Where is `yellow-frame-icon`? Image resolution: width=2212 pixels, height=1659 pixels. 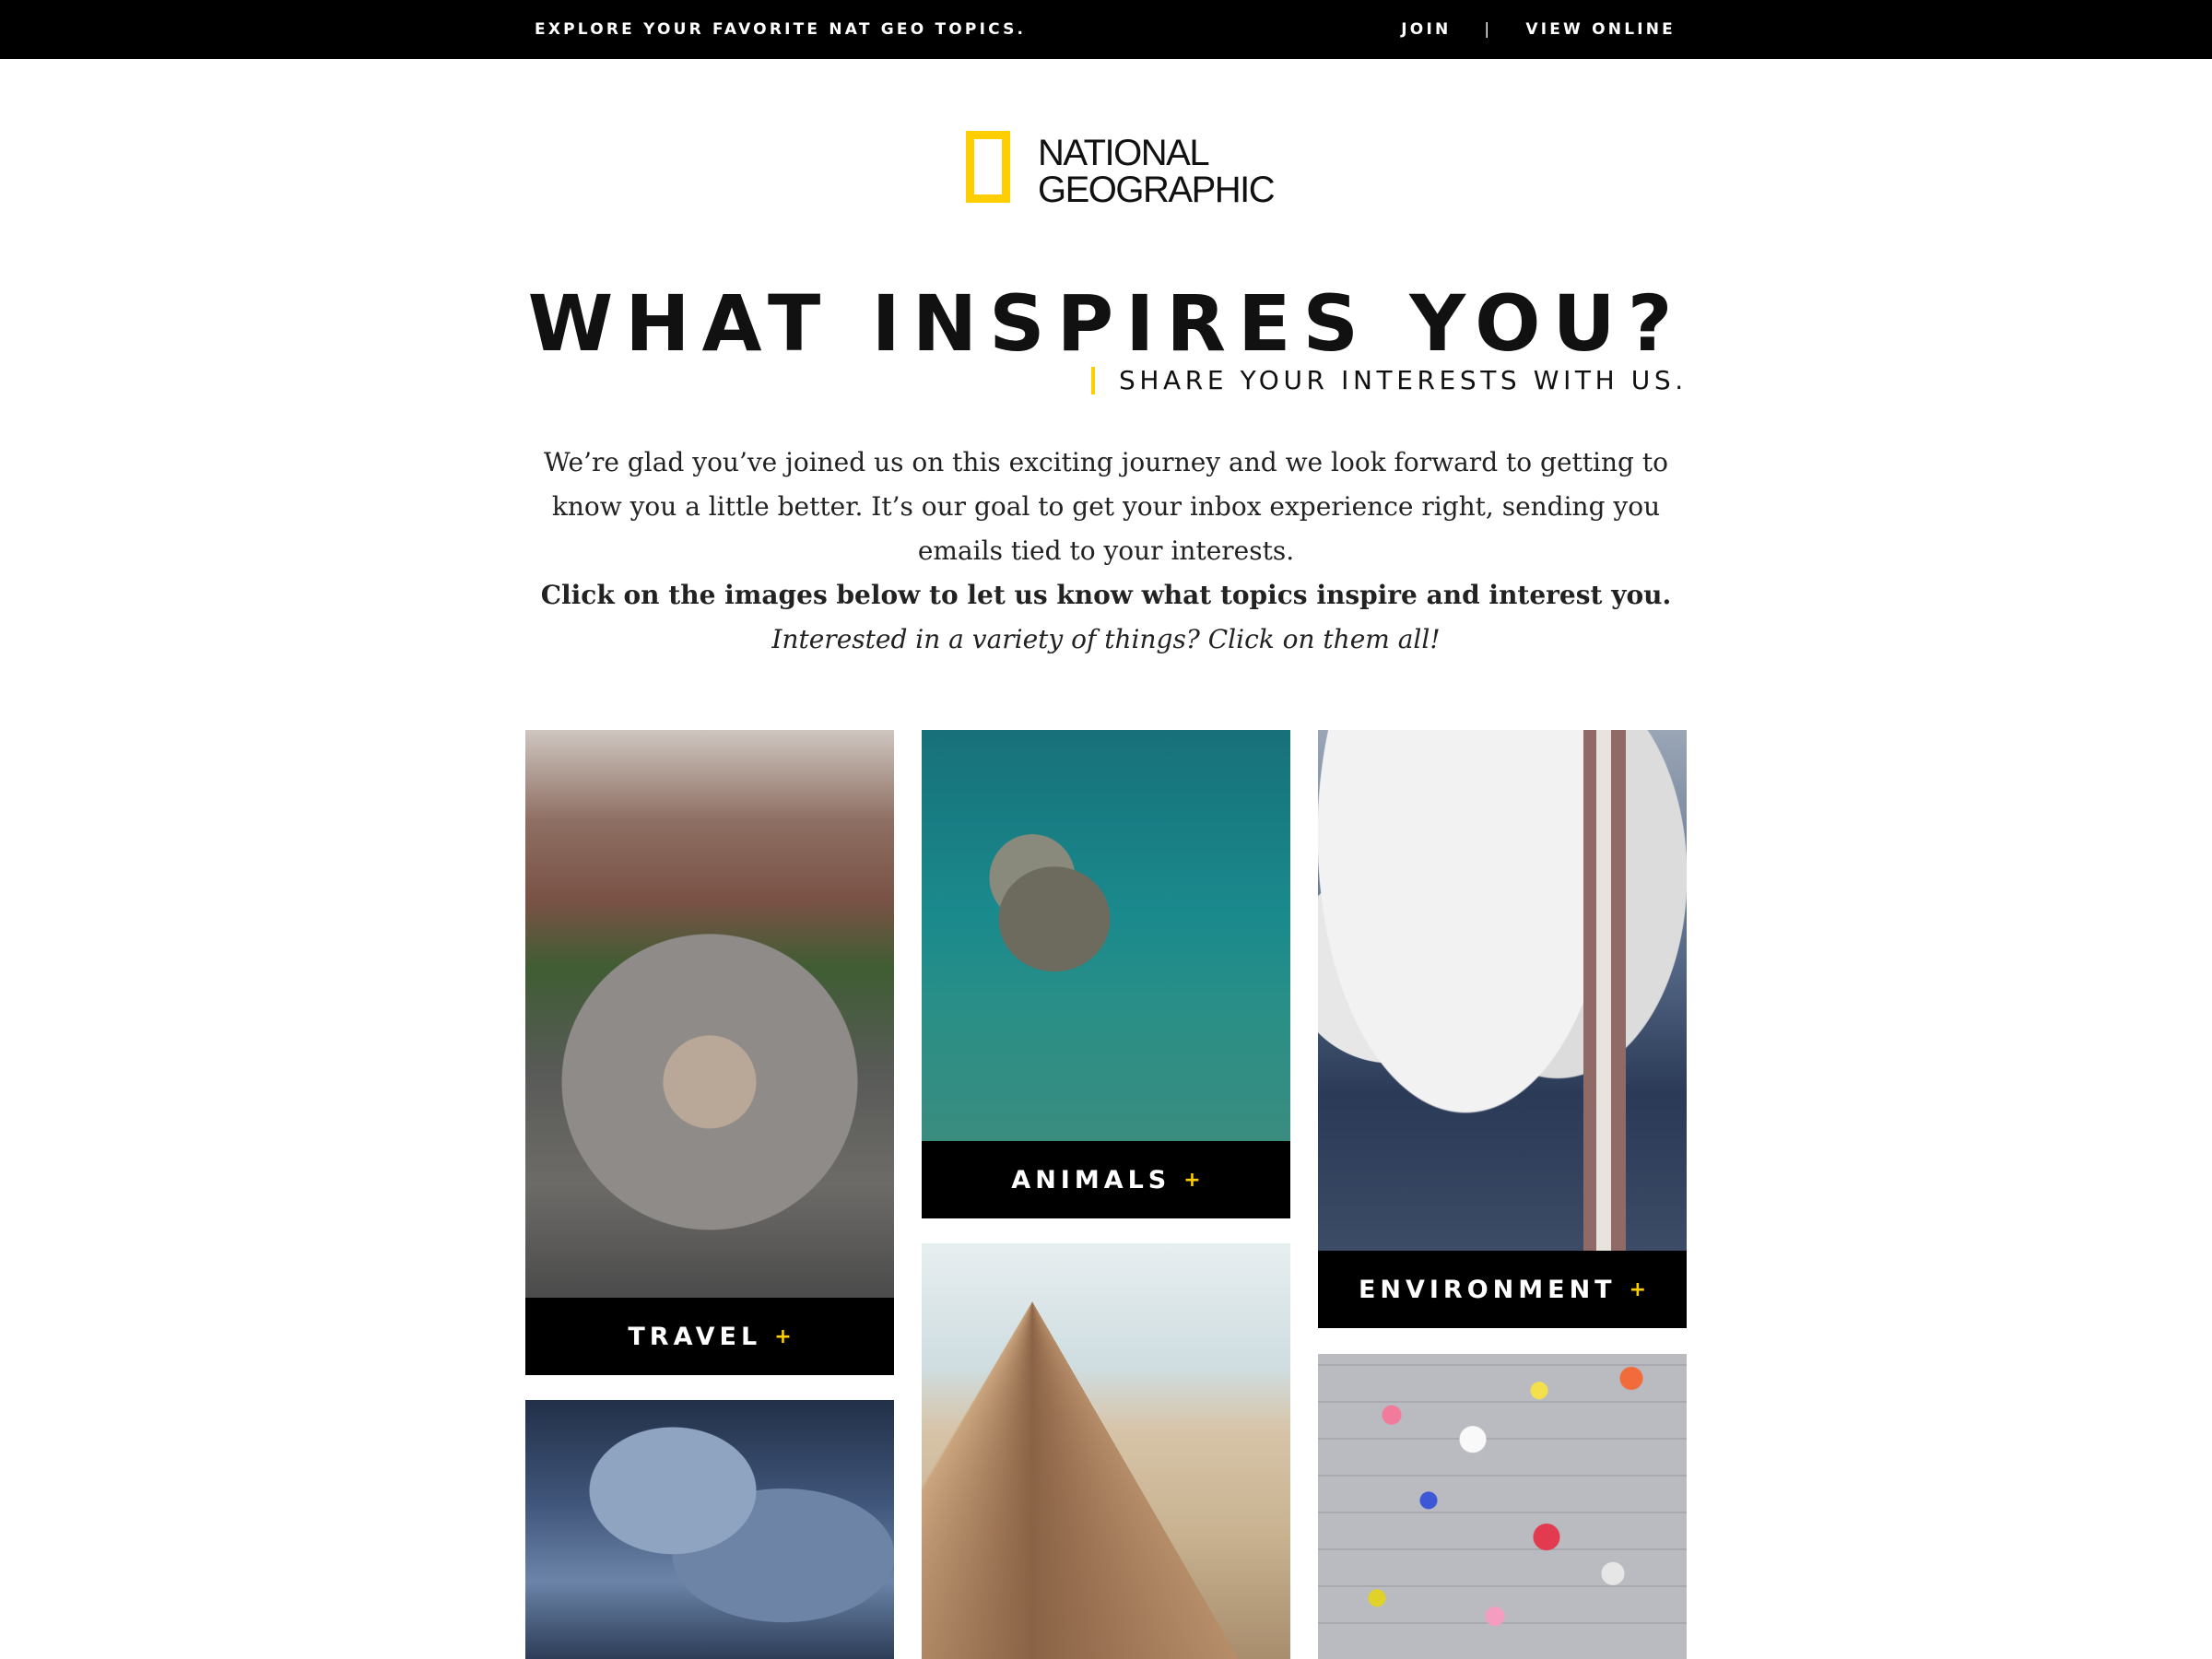 yellow-frame-icon is located at coordinates (988, 167).